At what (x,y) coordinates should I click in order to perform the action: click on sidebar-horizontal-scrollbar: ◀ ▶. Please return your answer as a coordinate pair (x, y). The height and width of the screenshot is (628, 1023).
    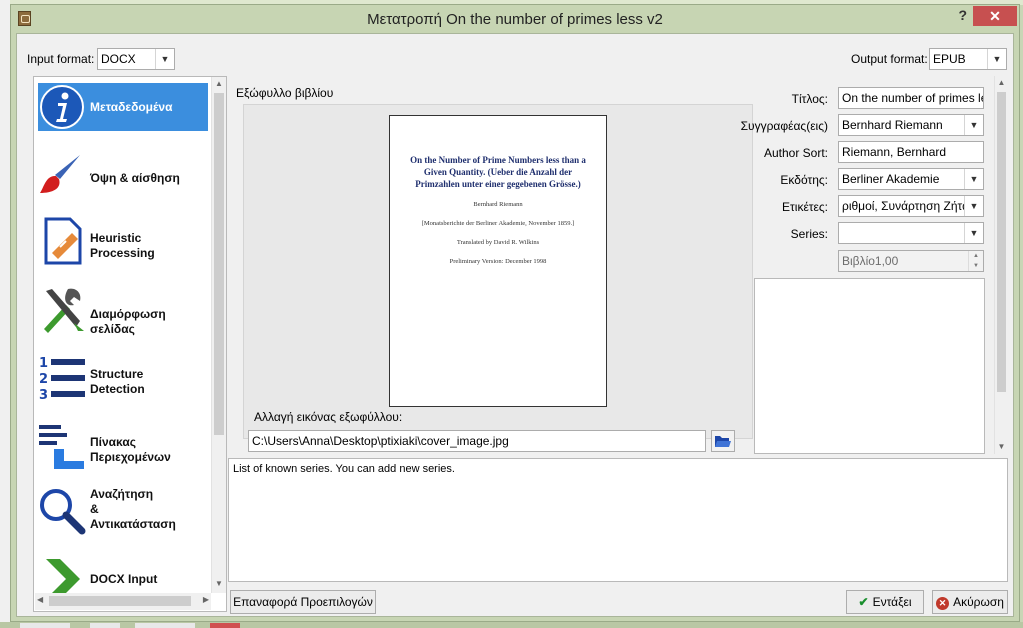
    Looking at the image, I should click on (123, 601).